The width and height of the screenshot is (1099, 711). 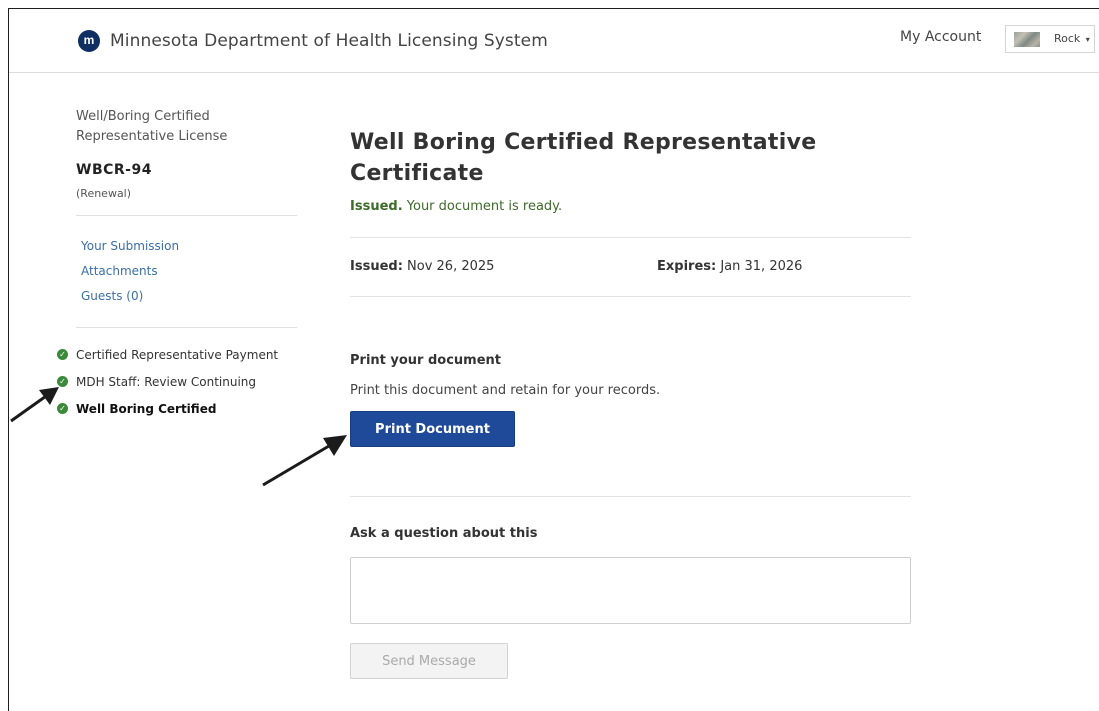 I want to click on print-document-button: Print Document, so click(x=432, y=429).